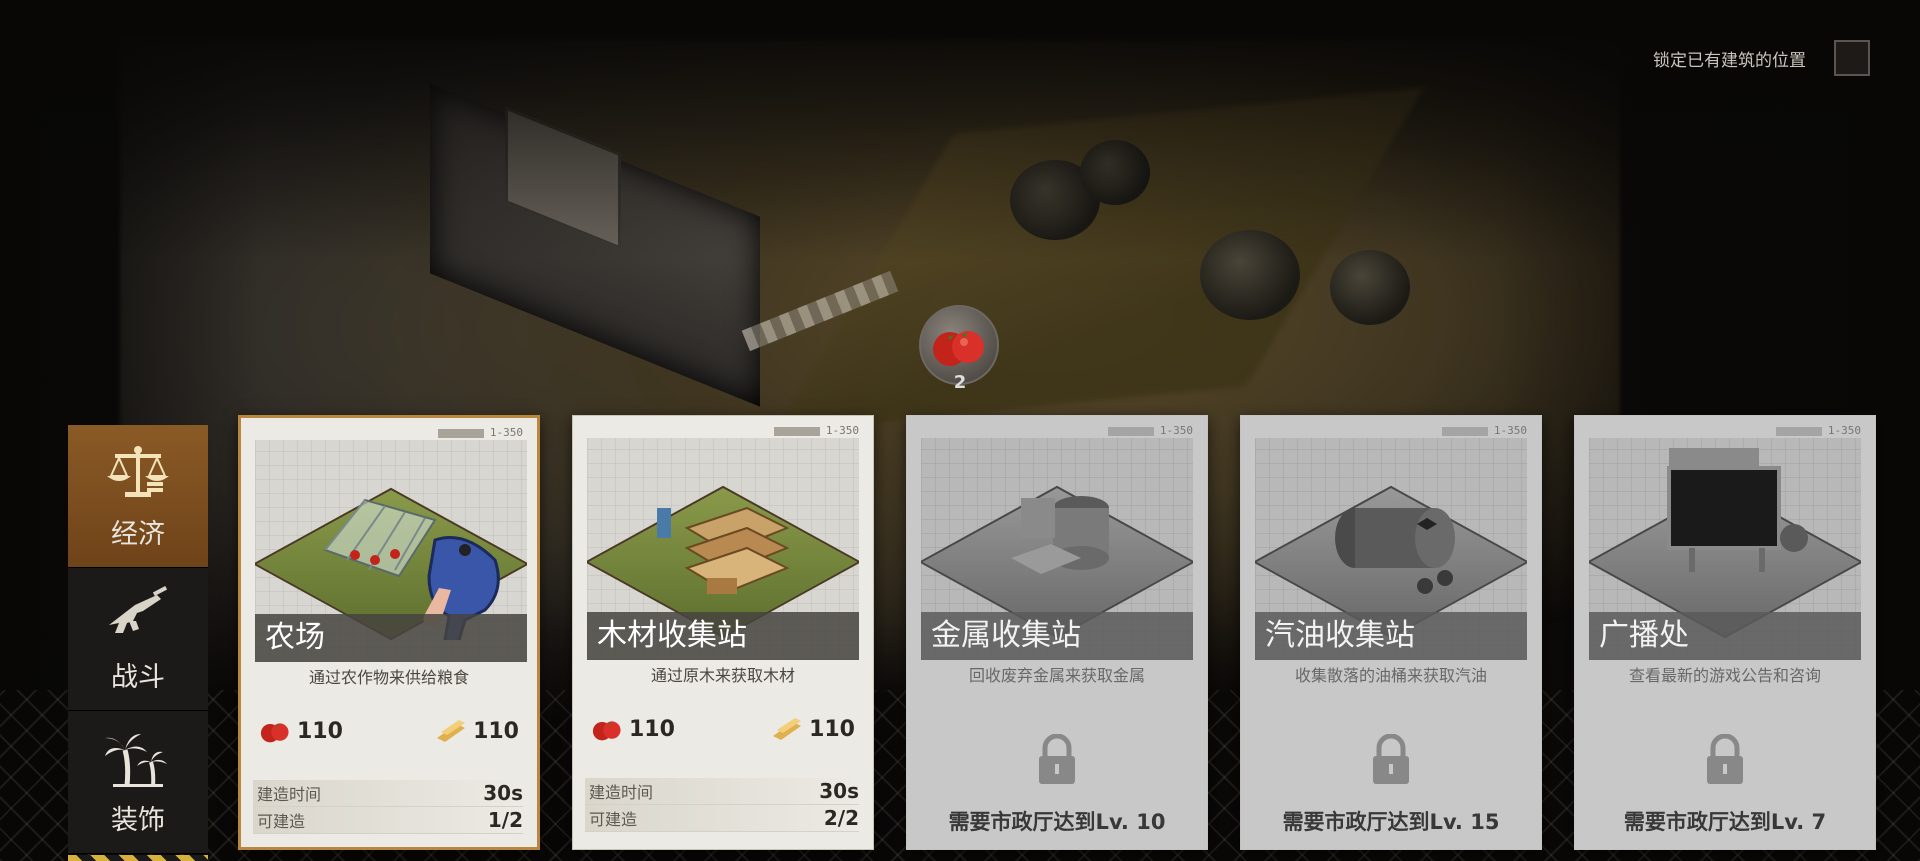 The height and width of the screenshot is (861, 1920). Describe the element at coordinates (138, 677) in the screenshot. I see `category-combat-label: 战斗` at that location.